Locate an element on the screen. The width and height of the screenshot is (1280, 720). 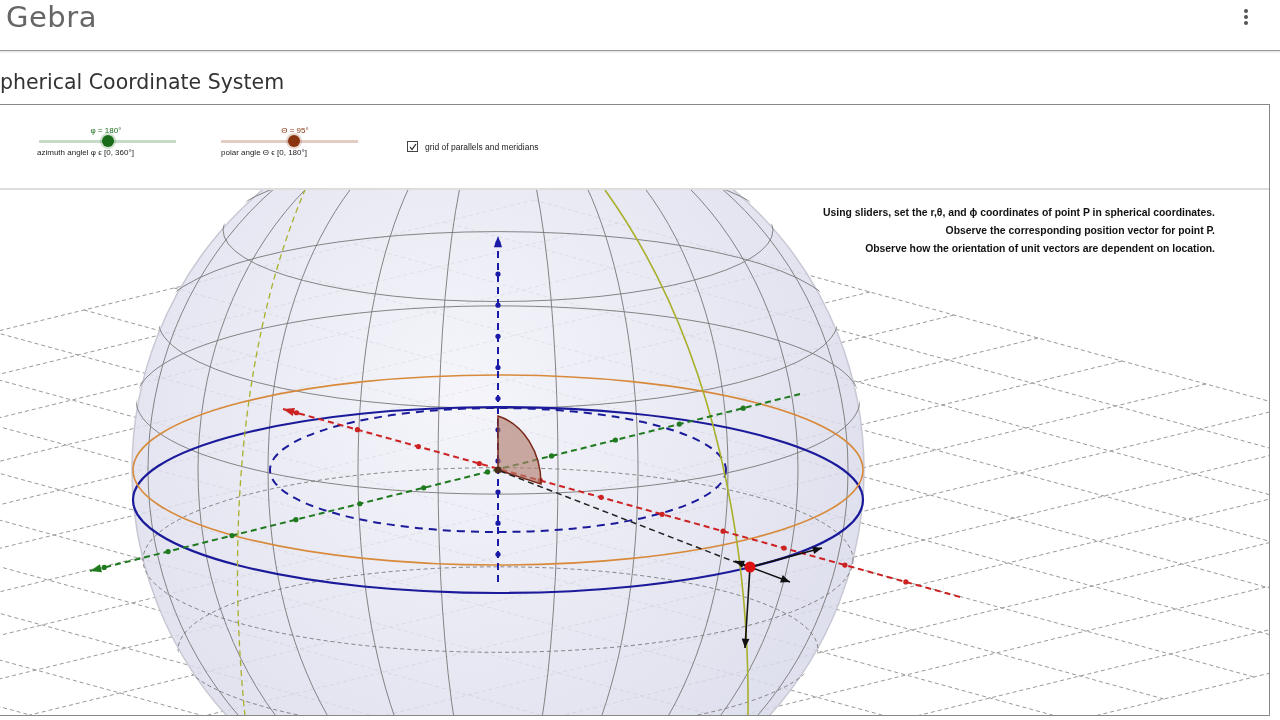
page-title: pherical Coordinate System is located at coordinates (142, 82).